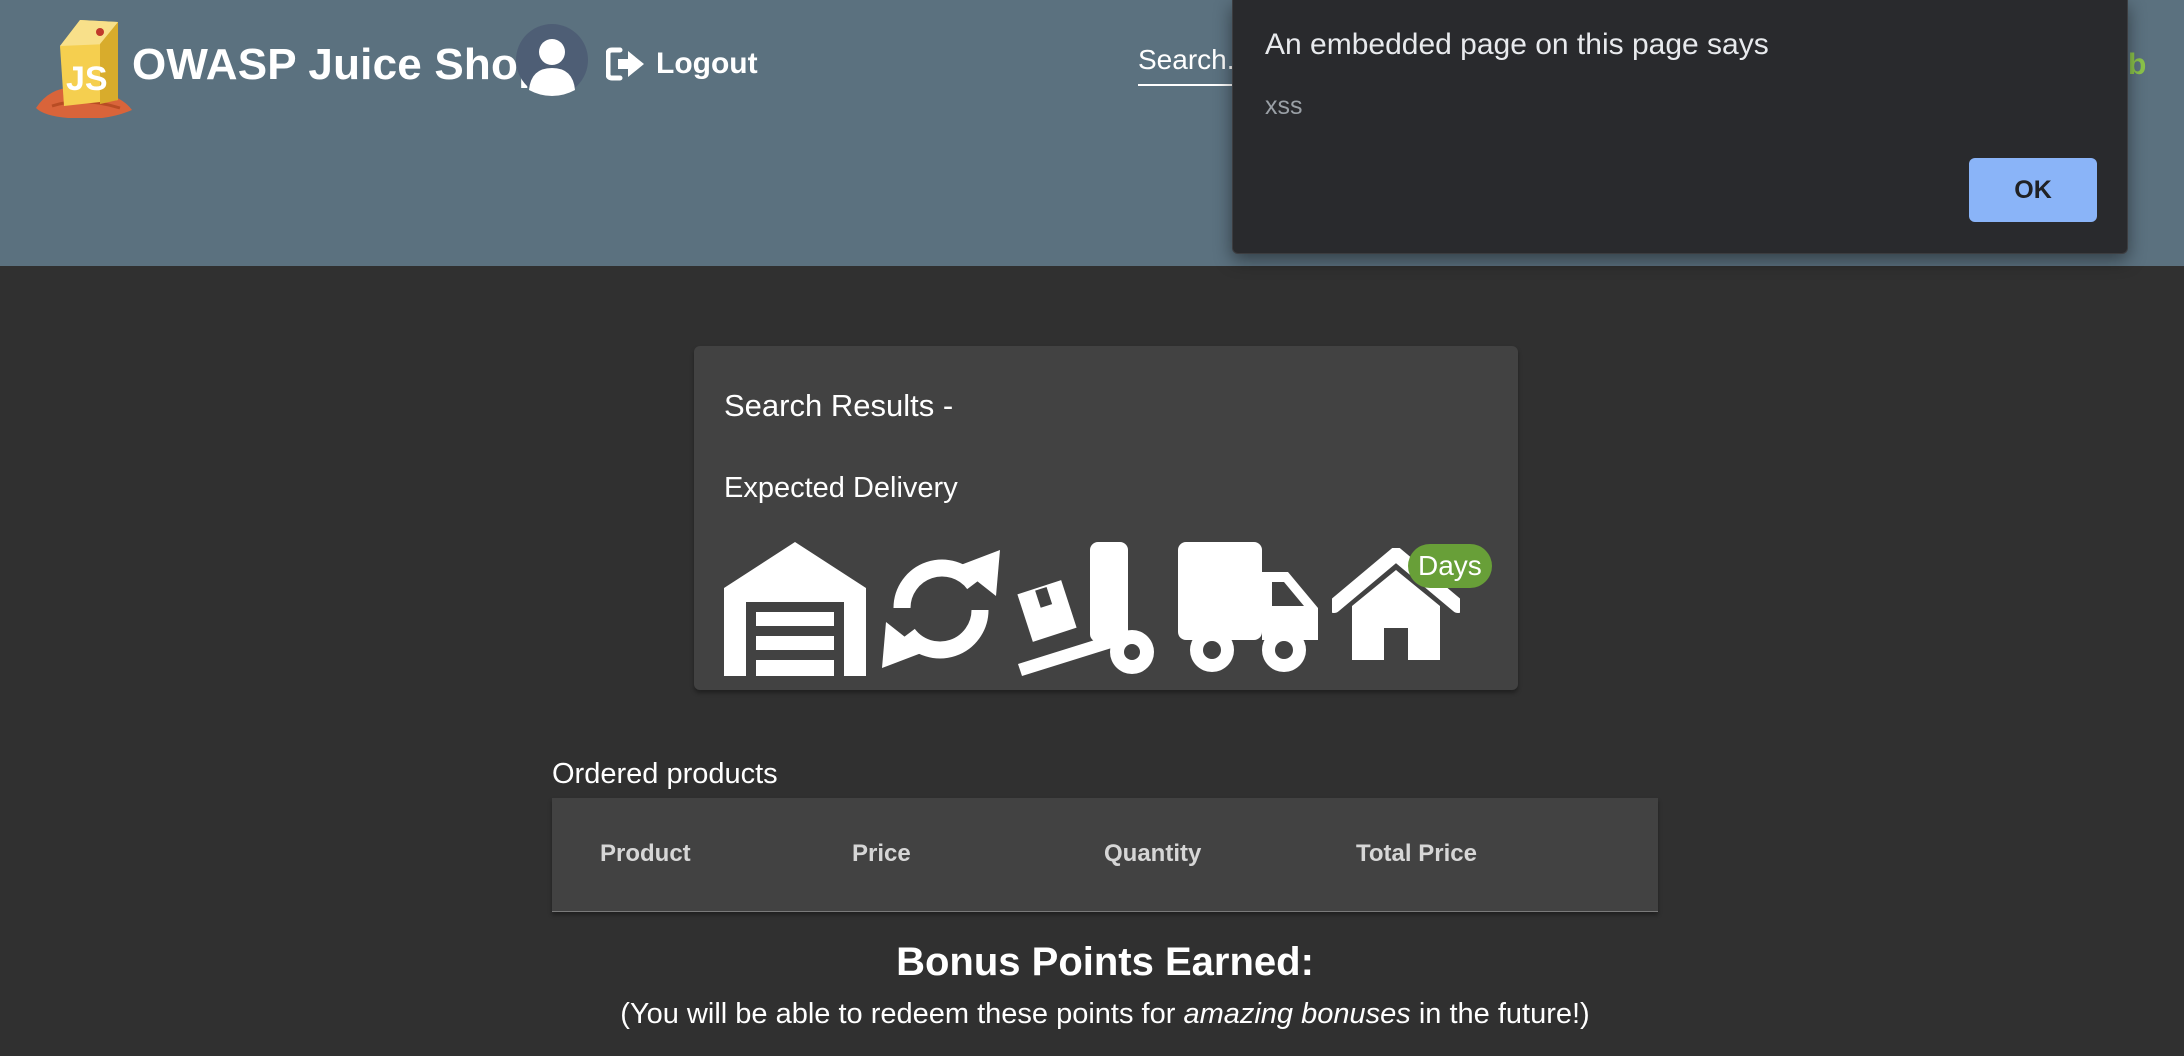  What do you see at coordinates (795, 609) in the screenshot?
I see `warehouse-icon` at bounding box center [795, 609].